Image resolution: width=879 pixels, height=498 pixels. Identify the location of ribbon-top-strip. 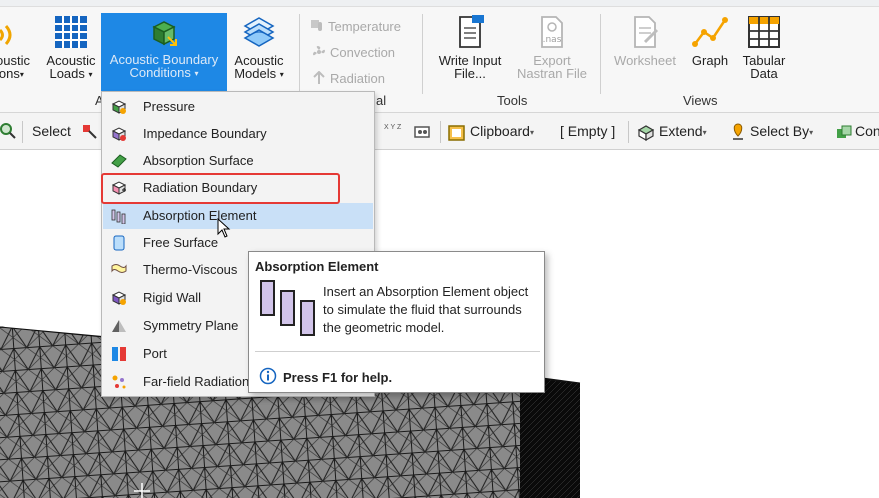
(439, 3).